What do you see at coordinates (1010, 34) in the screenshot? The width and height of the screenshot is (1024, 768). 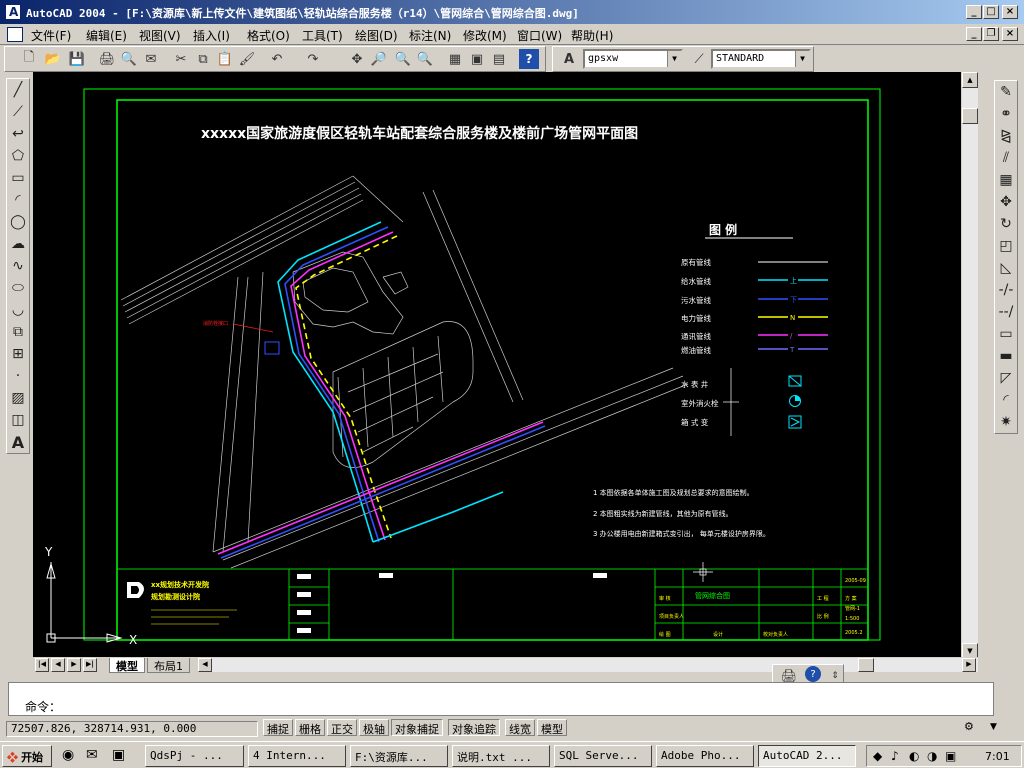 I see `doc-close-button: ×` at bounding box center [1010, 34].